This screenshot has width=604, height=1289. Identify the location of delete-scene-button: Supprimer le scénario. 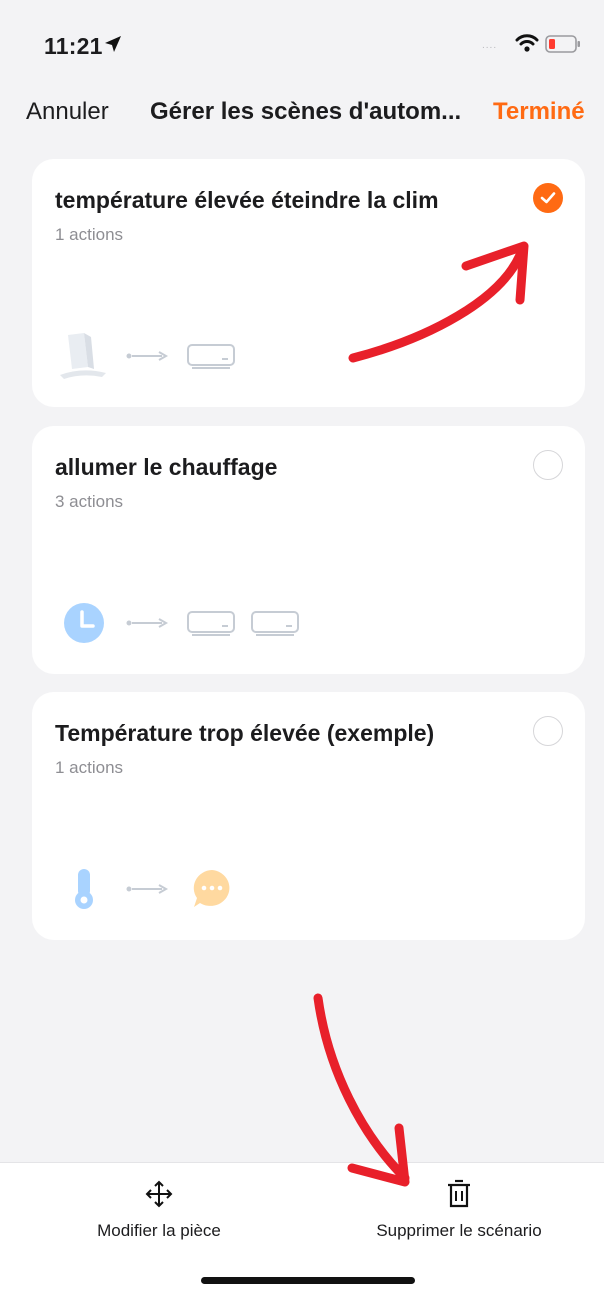
(459, 1214).